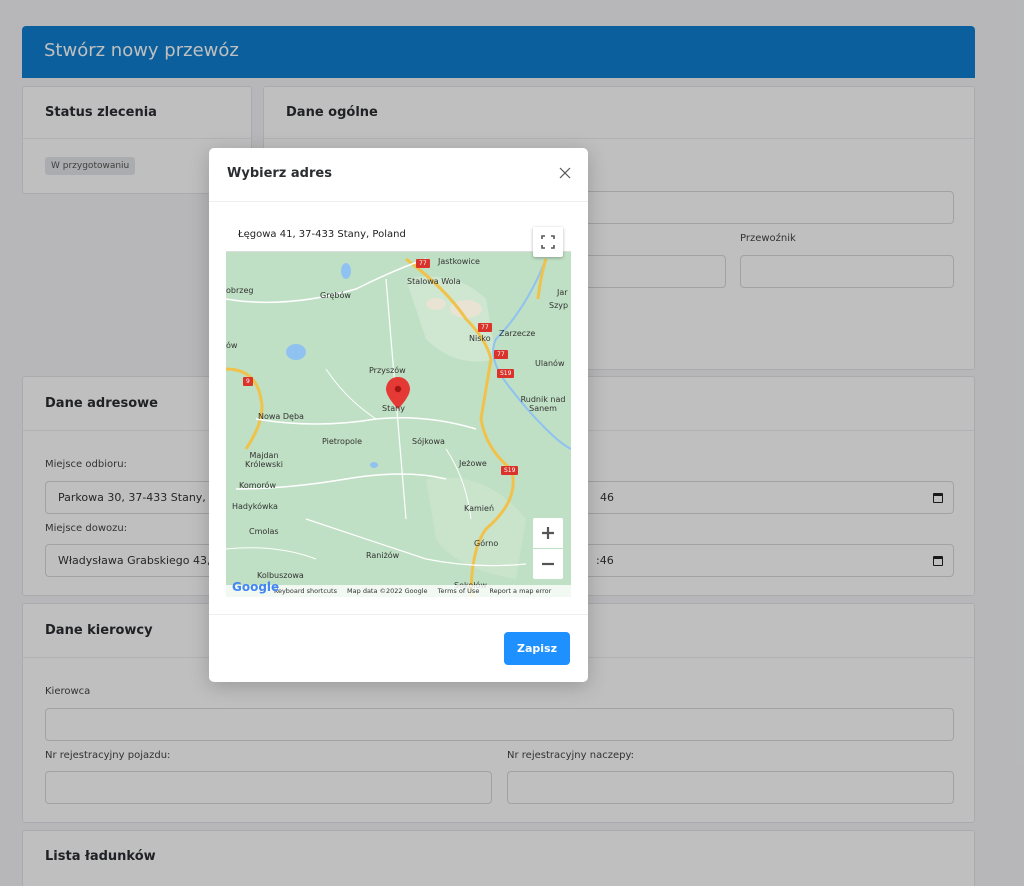 The height and width of the screenshot is (886, 1024). What do you see at coordinates (387, 591) in the screenshot?
I see `map-data-label: Map data ©2022 Google` at bounding box center [387, 591].